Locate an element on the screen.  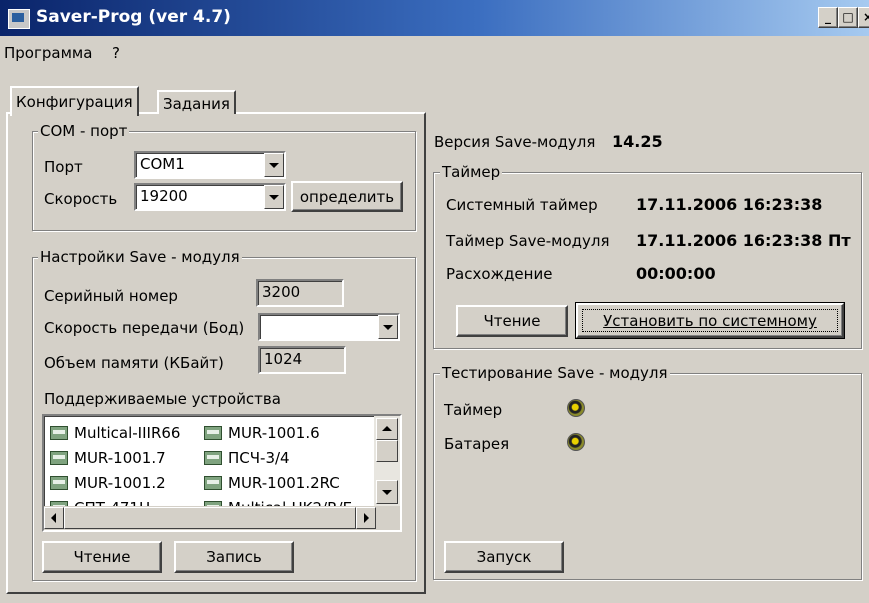
run-test-button: Запуск is located at coordinates (504, 557).